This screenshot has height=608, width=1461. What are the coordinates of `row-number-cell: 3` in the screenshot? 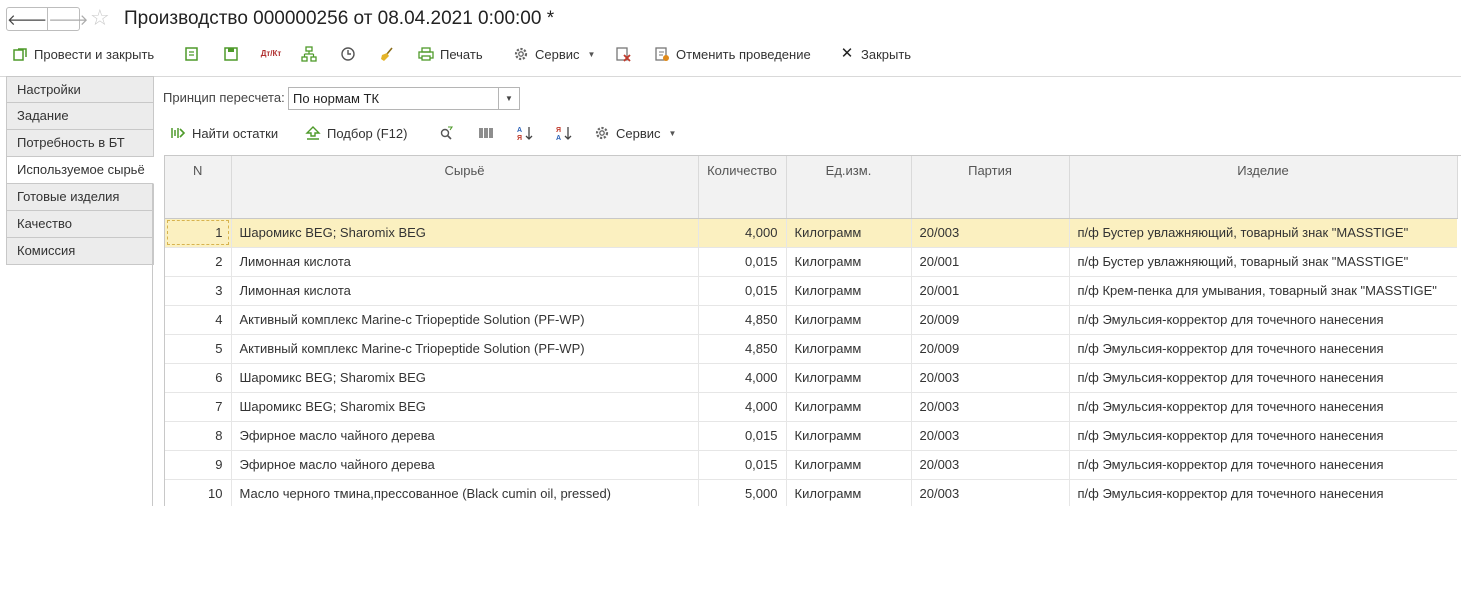 It's located at (198, 291).